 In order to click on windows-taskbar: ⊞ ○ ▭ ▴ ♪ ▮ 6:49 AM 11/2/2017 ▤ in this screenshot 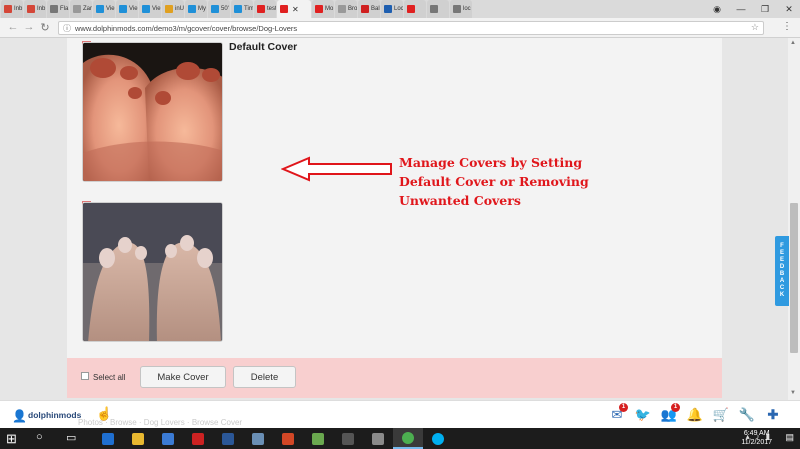, I will do `click(400, 438)`.